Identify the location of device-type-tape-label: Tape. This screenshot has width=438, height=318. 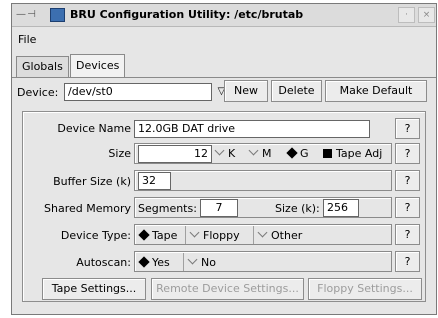
(165, 235).